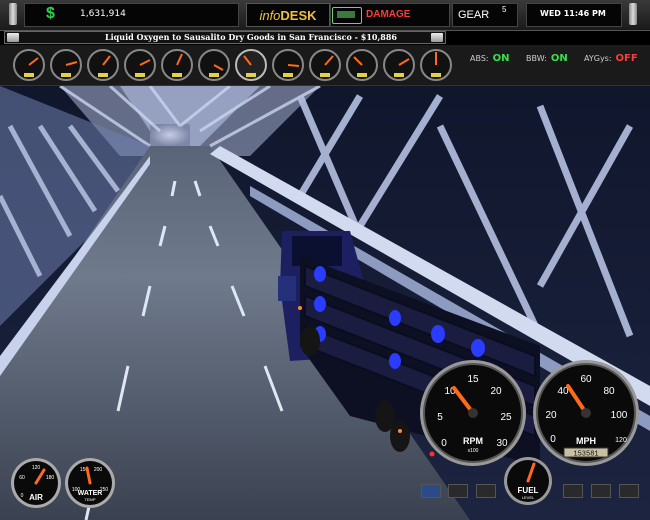 The width and height of the screenshot is (650, 520). I want to click on rpm-tick: 25, so click(506, 417).